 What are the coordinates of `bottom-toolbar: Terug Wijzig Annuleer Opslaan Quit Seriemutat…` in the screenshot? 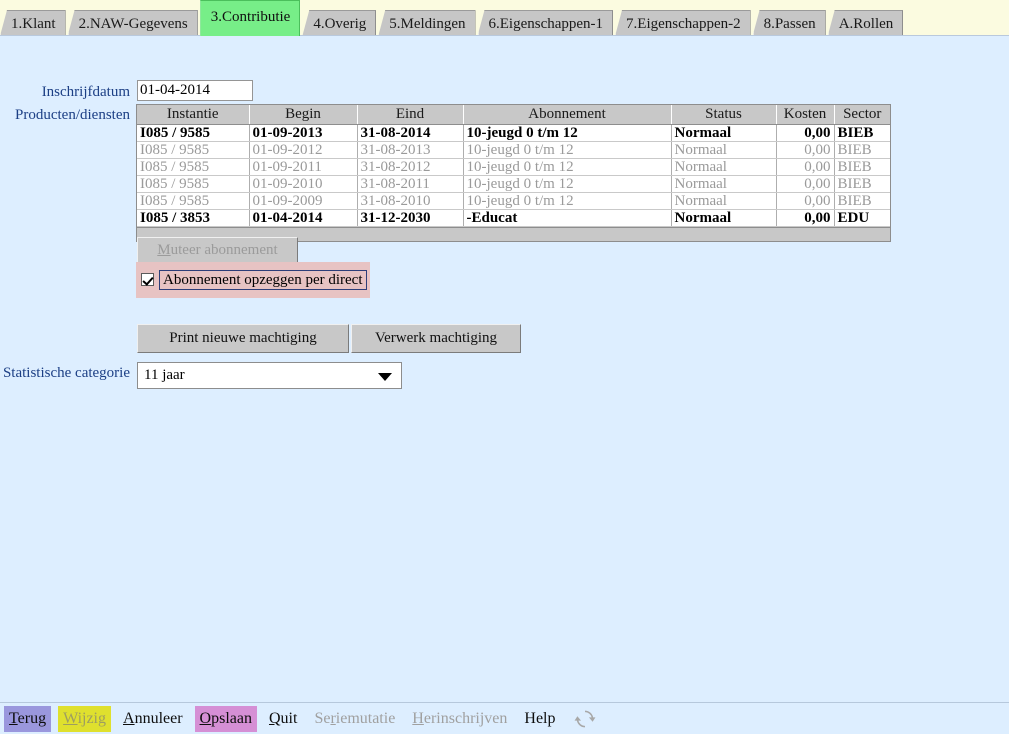 It's located at (504, 718).